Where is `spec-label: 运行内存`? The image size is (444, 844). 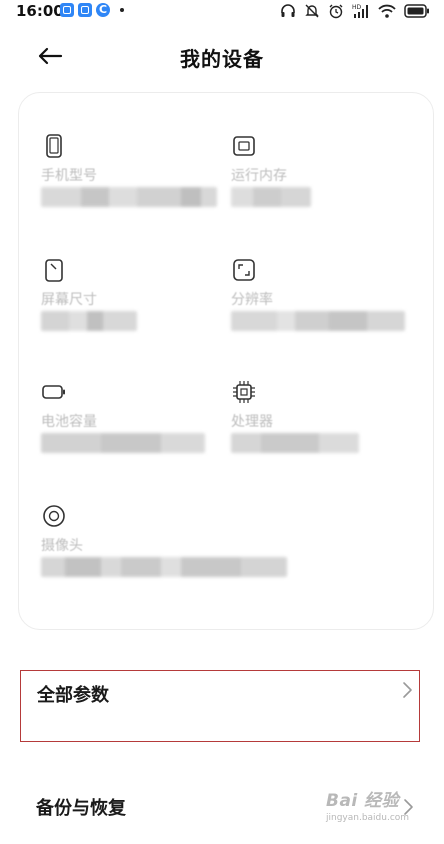
spec-label: 运行内存 is located at coordinates (259, 176).